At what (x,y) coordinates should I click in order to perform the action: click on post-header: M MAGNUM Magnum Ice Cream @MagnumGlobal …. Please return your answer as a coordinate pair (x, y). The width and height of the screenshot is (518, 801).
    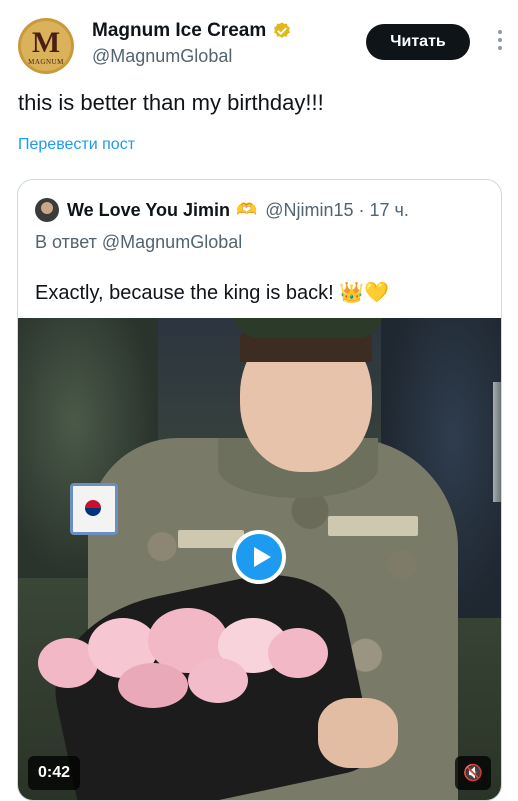
    Looking at the image, I should click on (260, 44).